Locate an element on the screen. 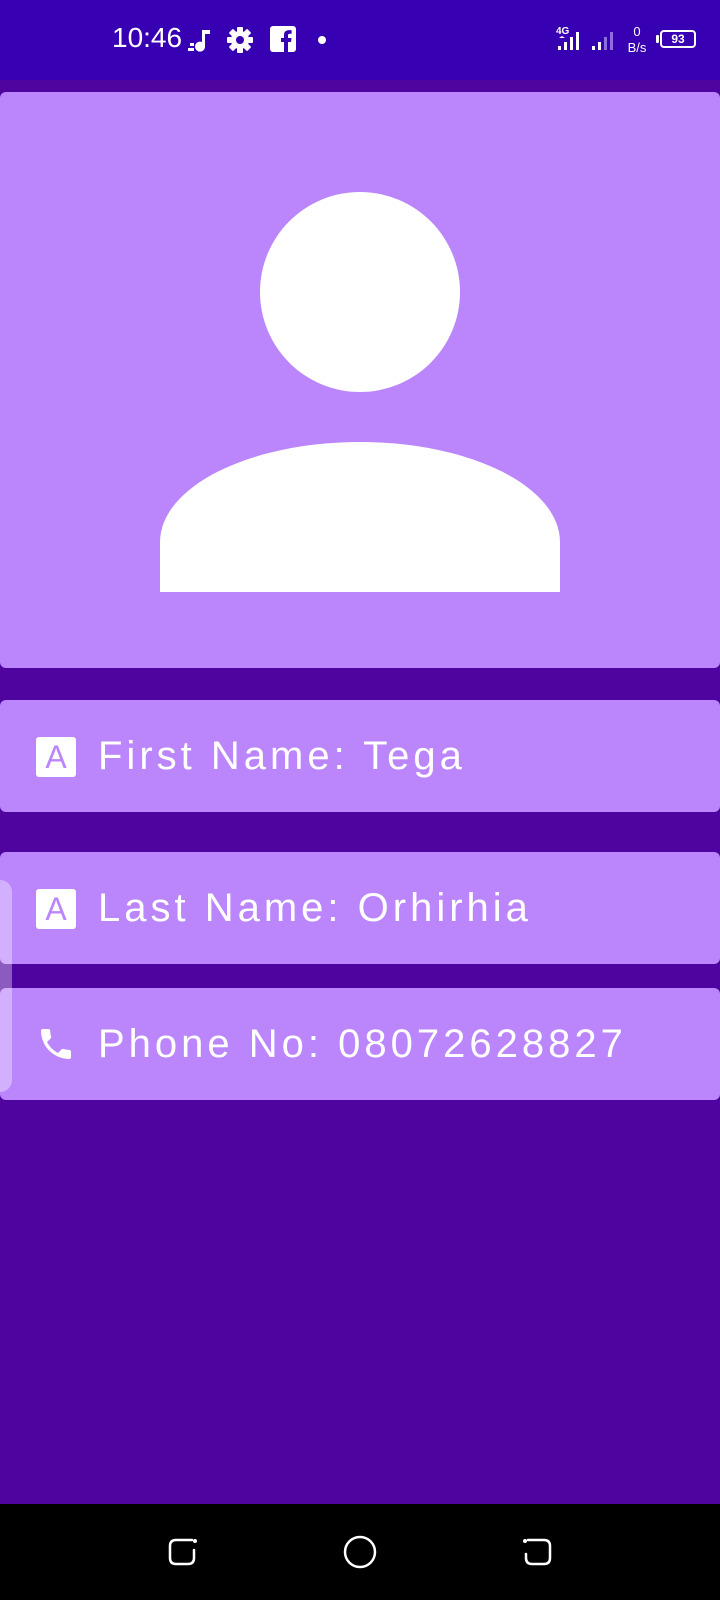  back-button is located at coordinates (536, 1552).